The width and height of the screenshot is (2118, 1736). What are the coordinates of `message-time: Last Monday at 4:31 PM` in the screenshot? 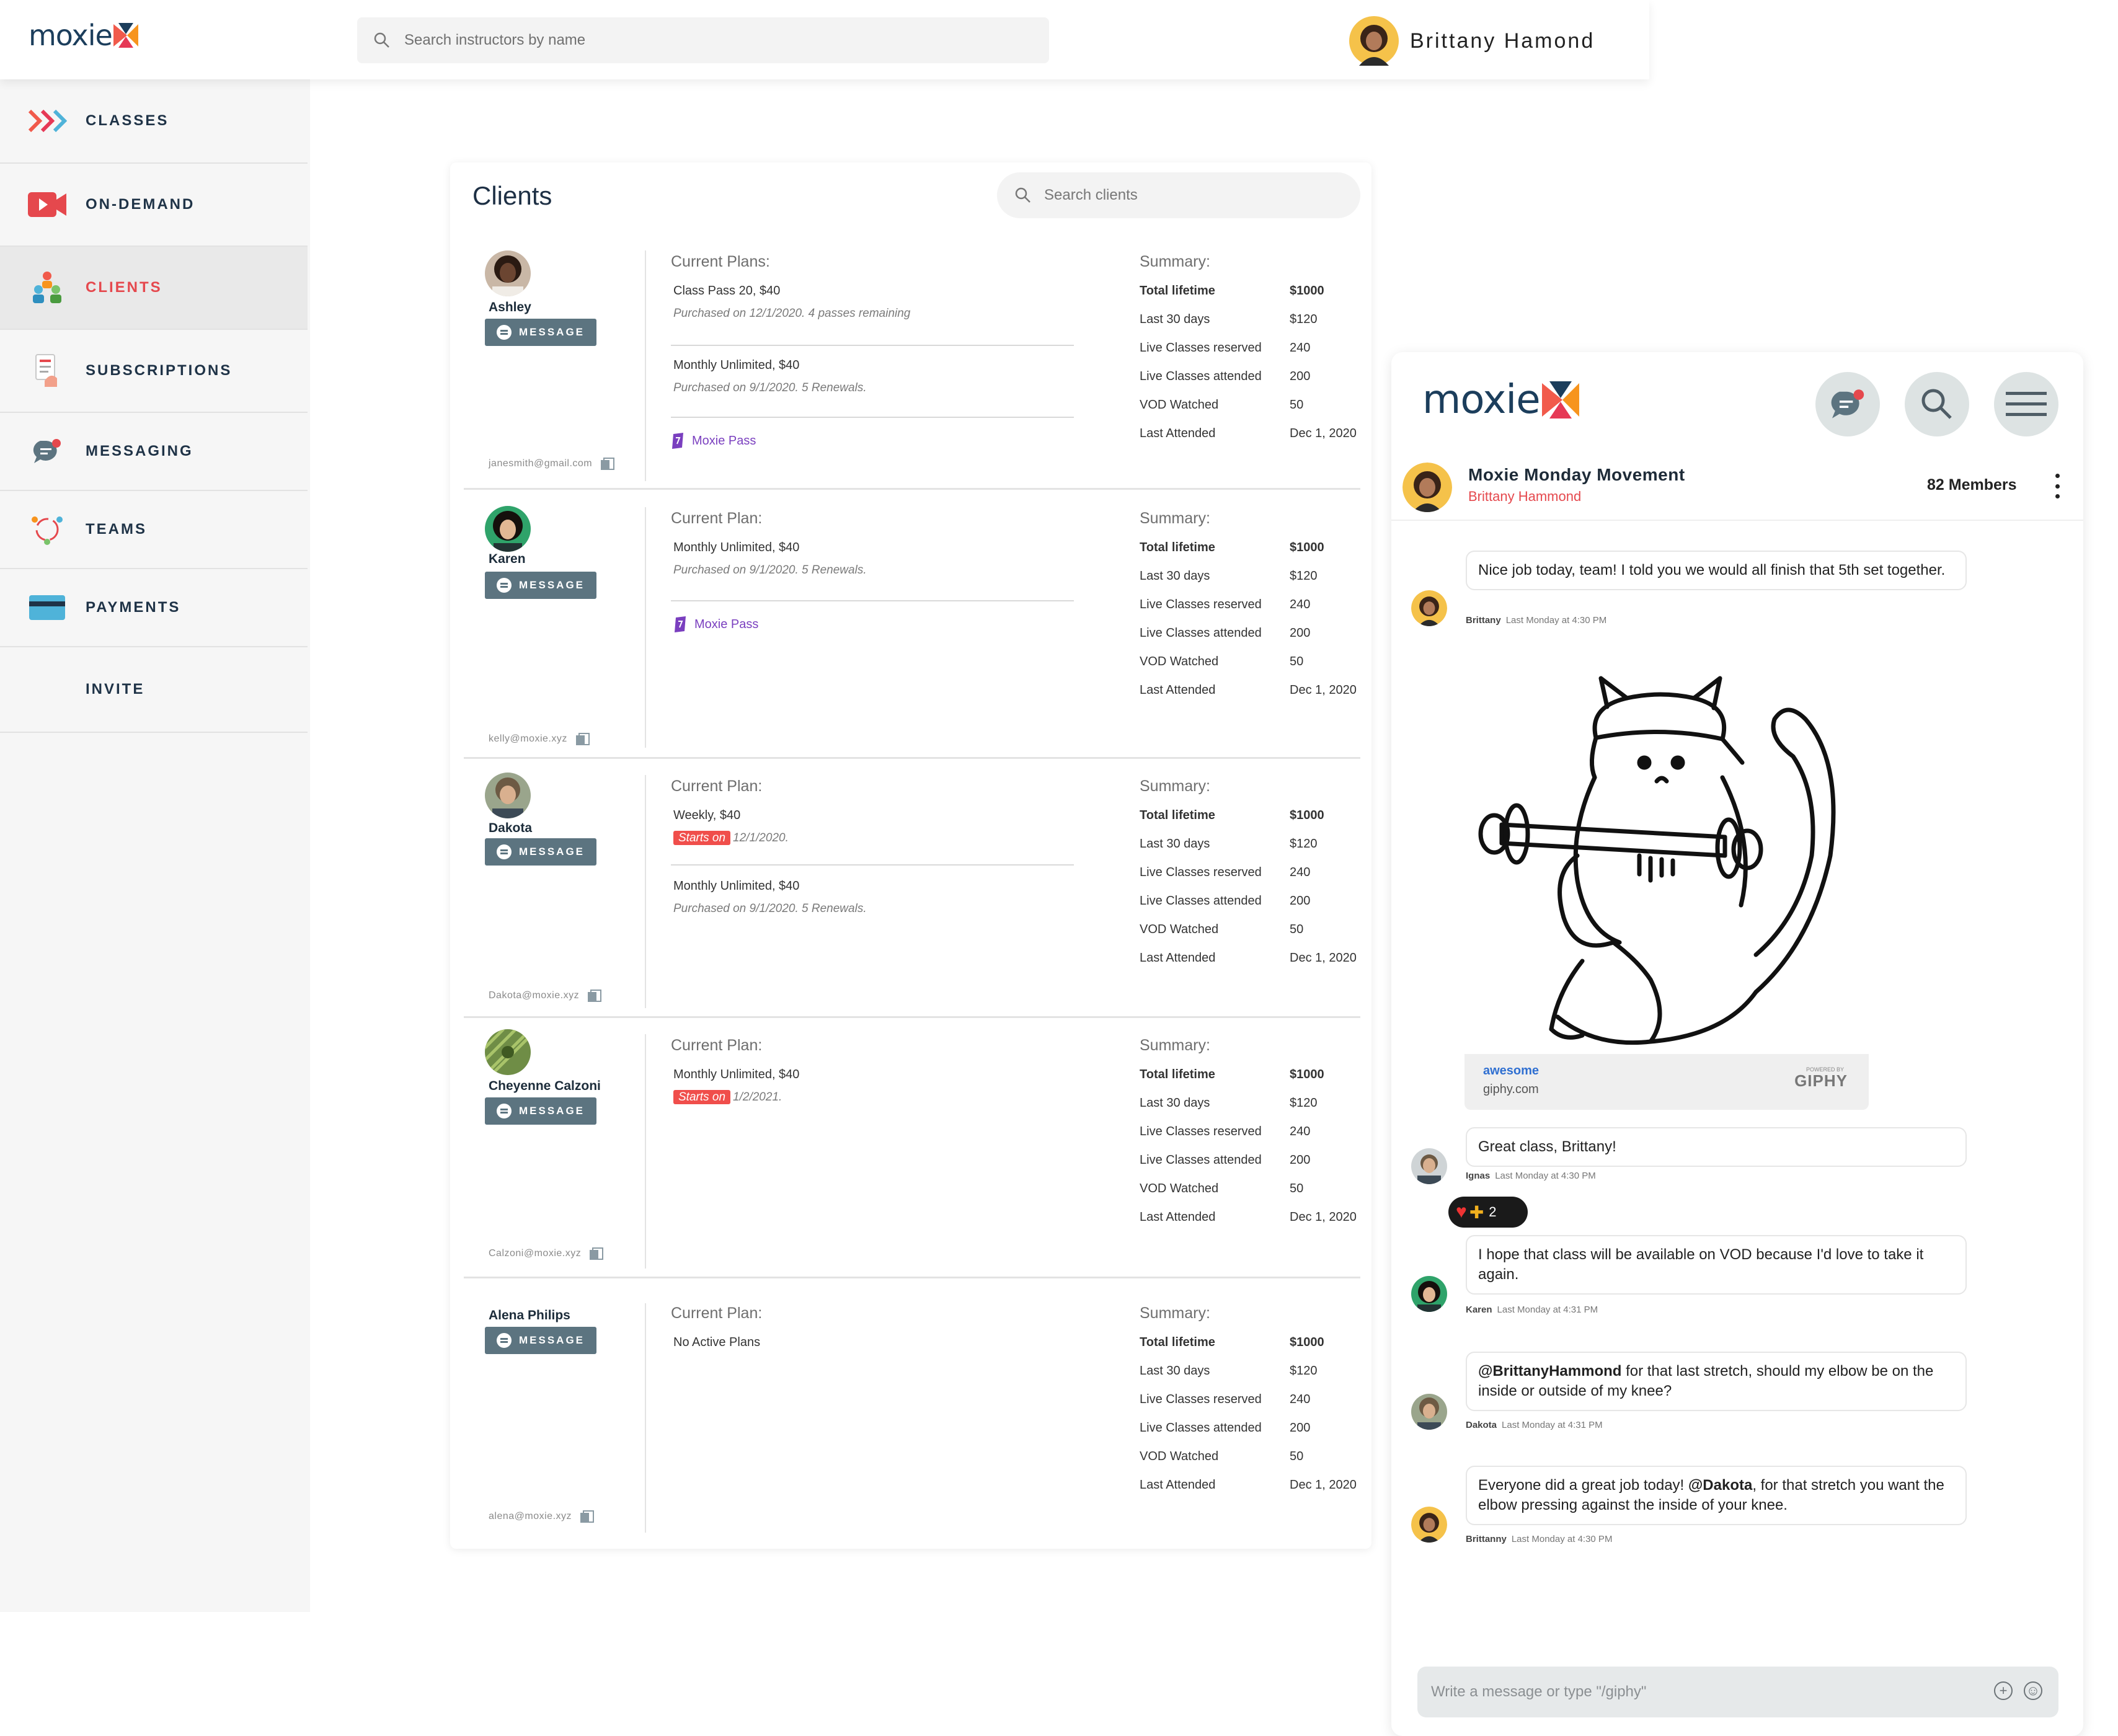 It's located at (1547, 1309).